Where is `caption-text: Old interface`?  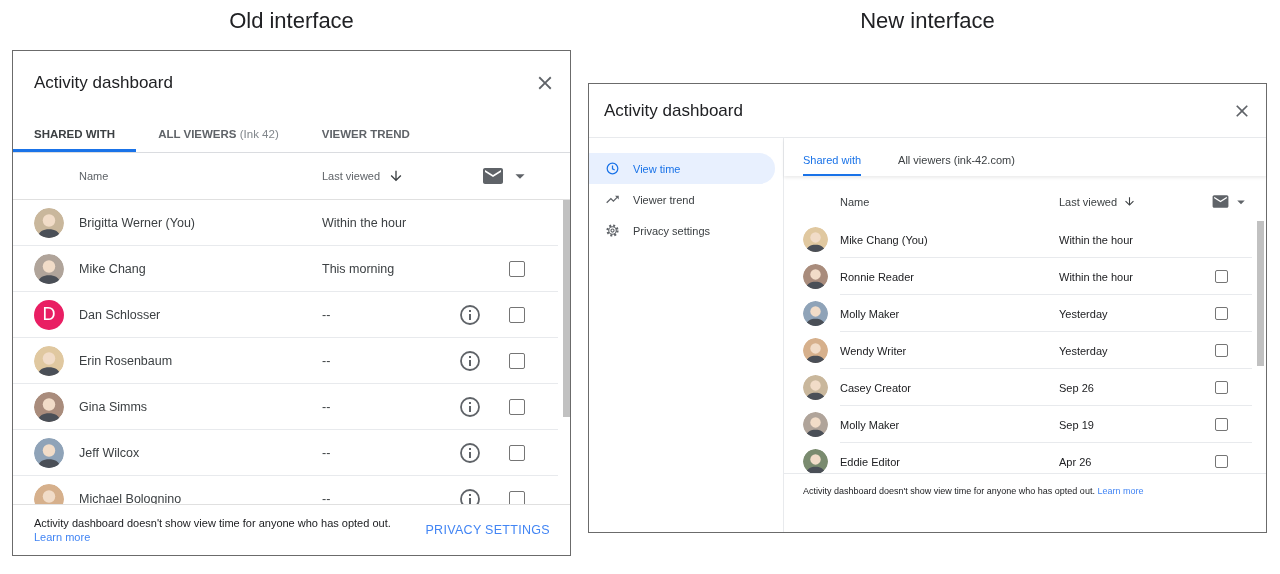 caption-text: Old interface is located at coordinates (291, 21).